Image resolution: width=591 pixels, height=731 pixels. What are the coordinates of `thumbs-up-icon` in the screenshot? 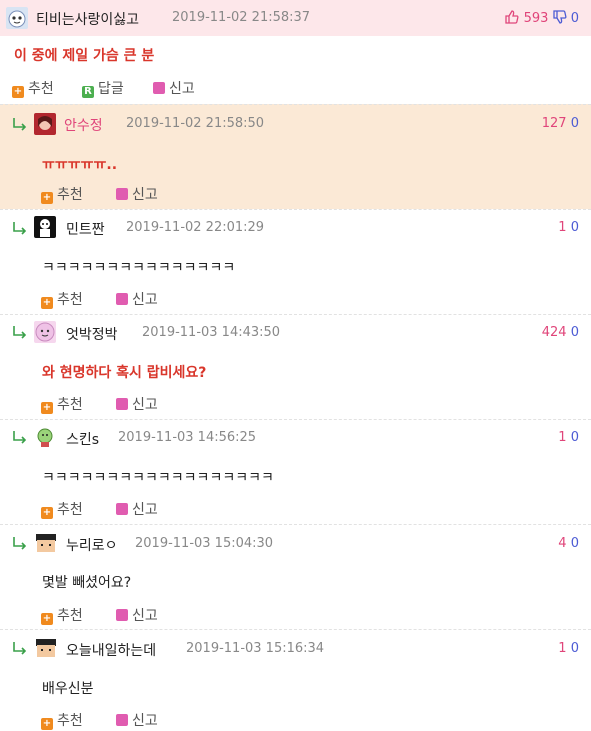 It's located at (512, 17).